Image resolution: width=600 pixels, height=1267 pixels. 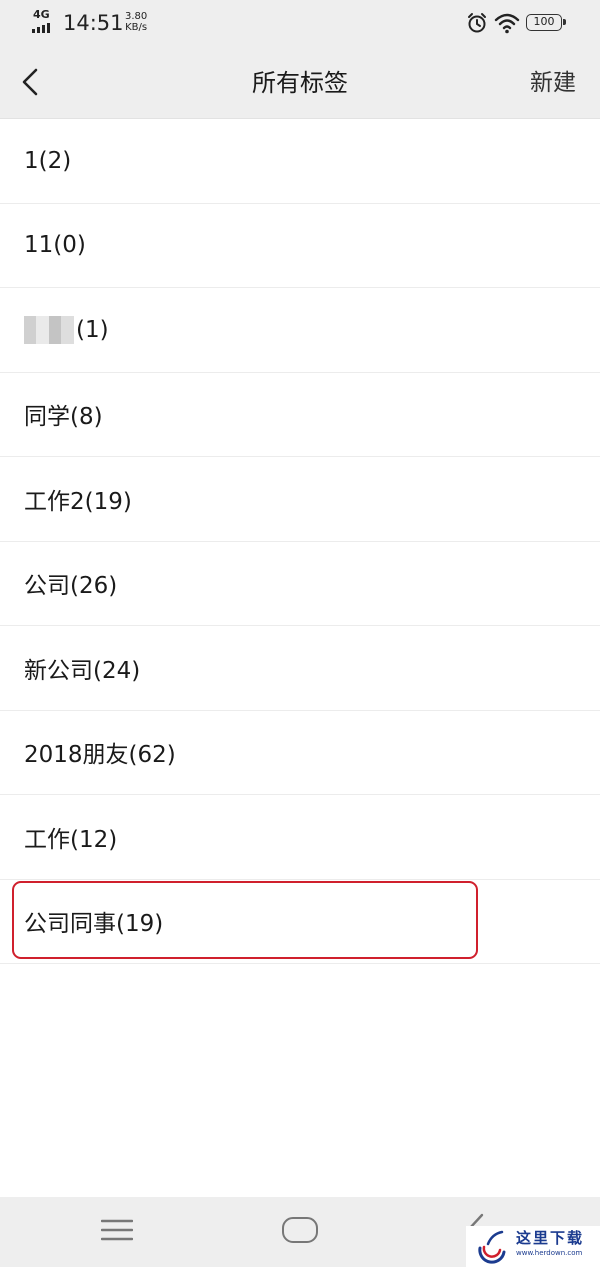 I want to click on tag-label: (1), so click(x=92, y=329).